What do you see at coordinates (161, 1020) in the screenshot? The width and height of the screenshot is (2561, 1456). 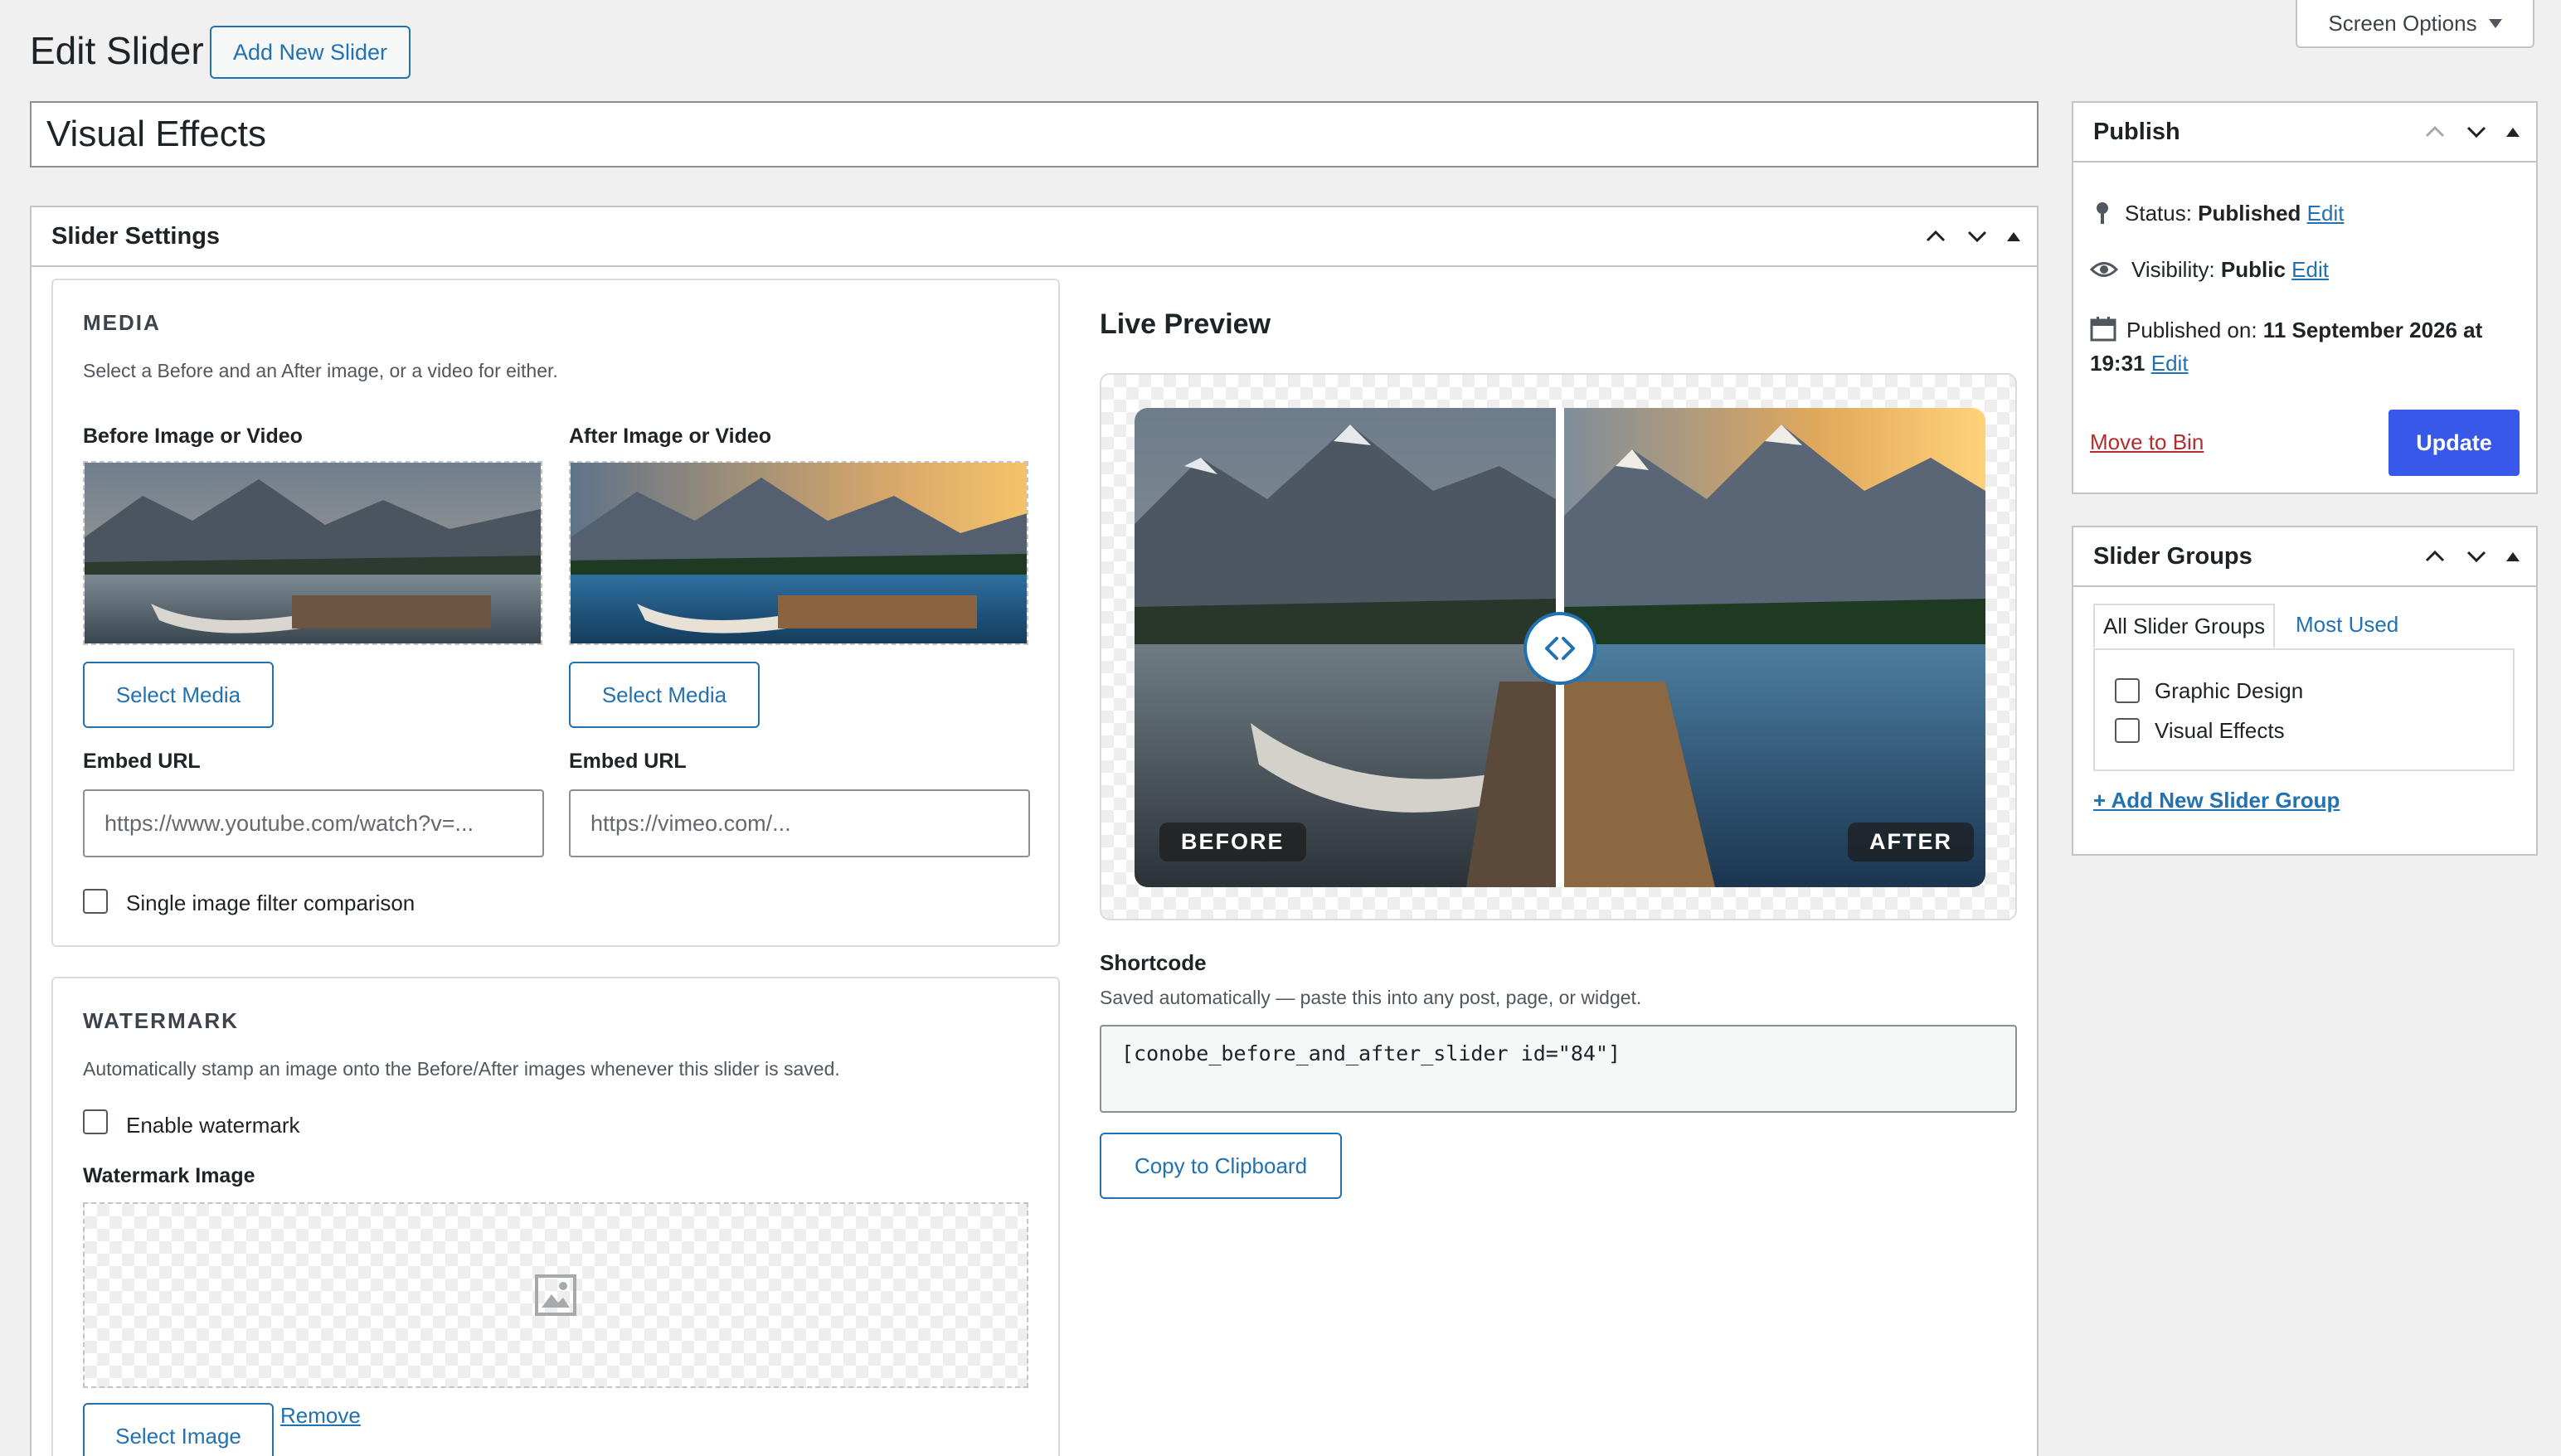 I see `watermark-title: WATERMARK` at bounding box center [161, 1020].